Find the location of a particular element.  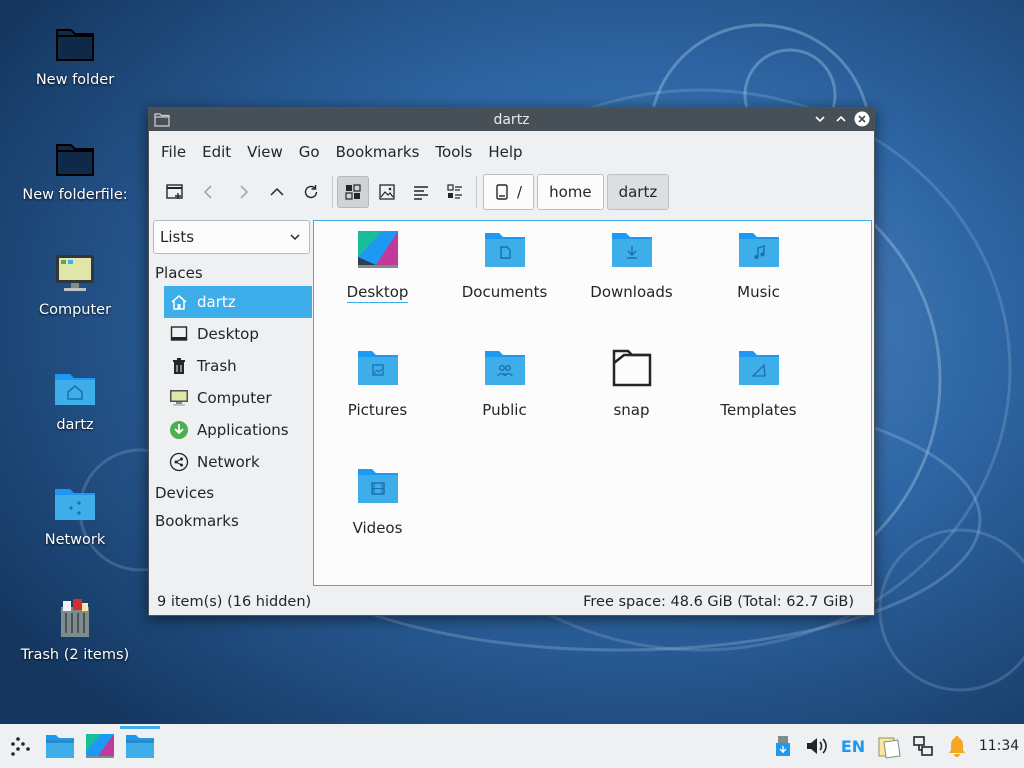

sidebar-item-applications: Applications is located at coordinates (238, 430).